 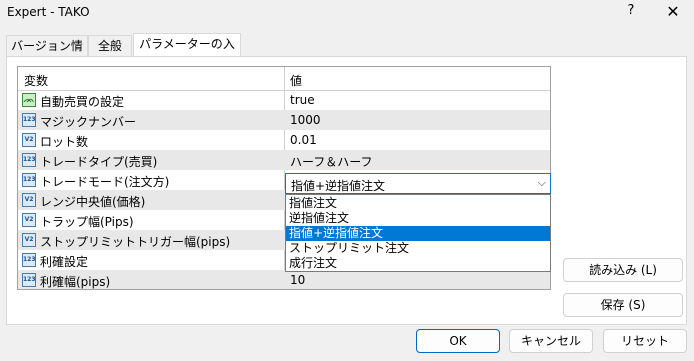 What do you see at coordinates (298, 280) in the screenshot?
I see `row-value: 10` at bounding box center [298, 280].